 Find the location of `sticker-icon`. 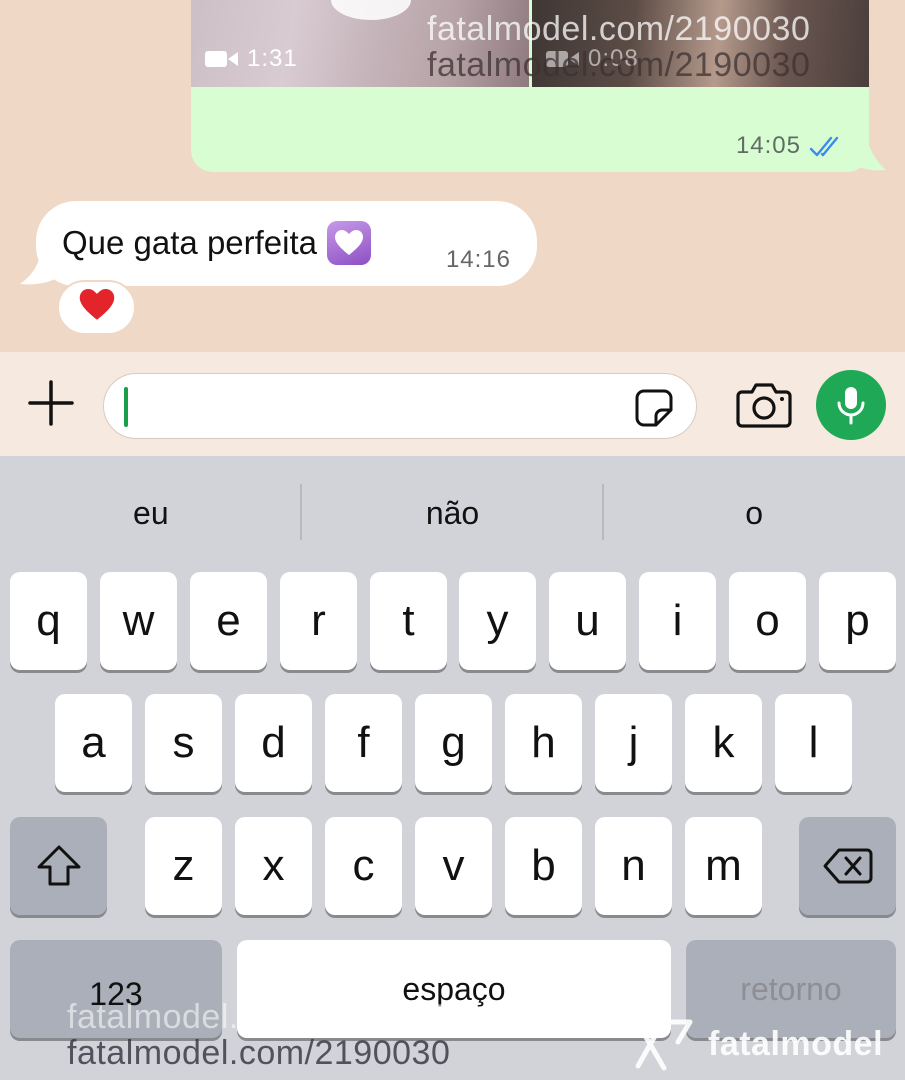

sticker-icon is located at coordinates (654, 408).